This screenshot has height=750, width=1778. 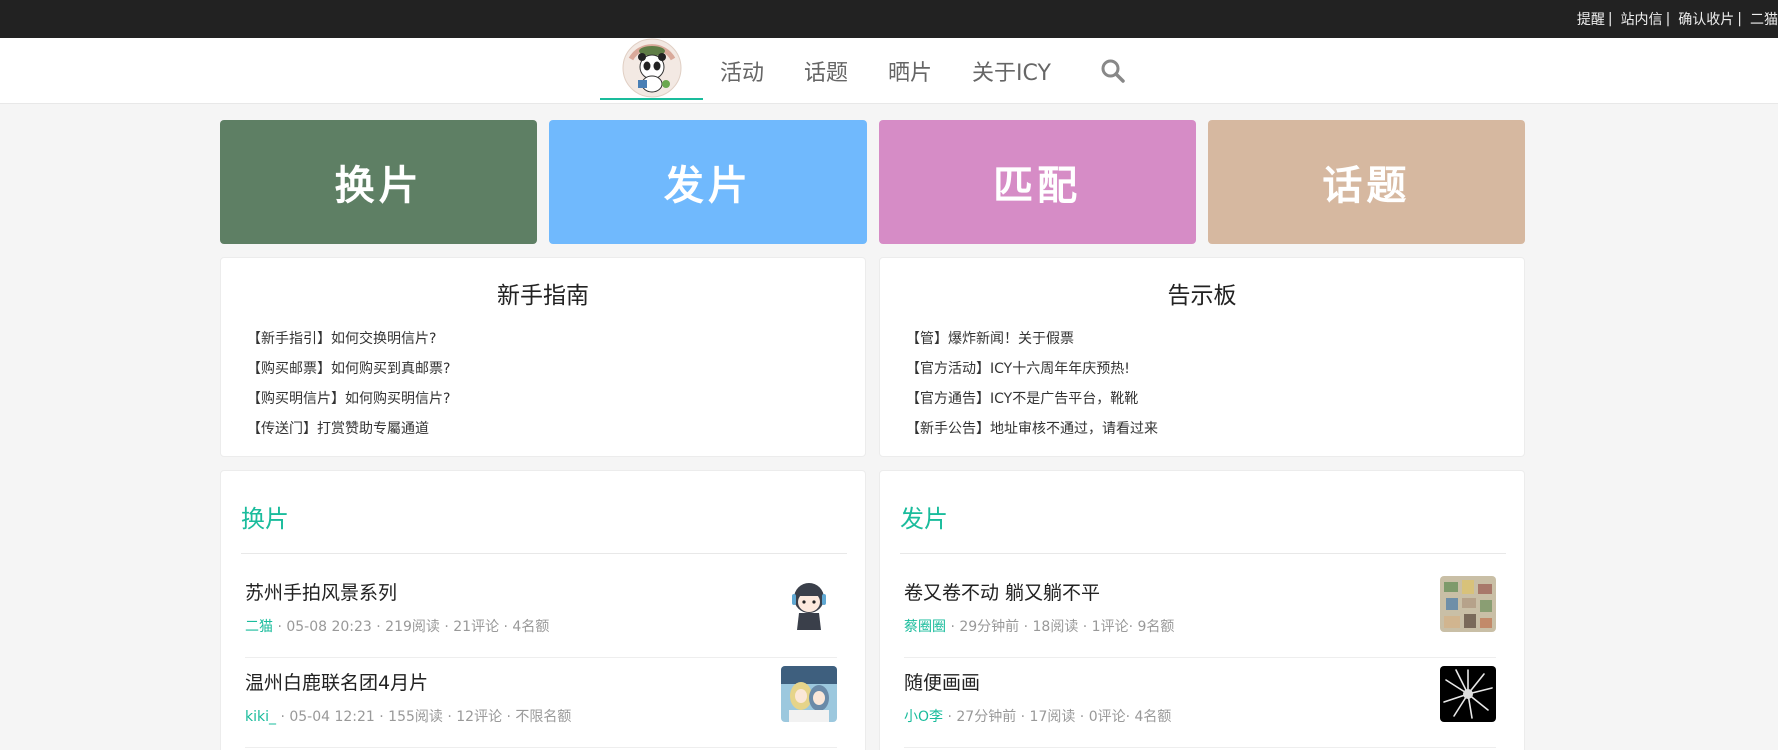 I want to click on main-nav: 活动 话题 晒片 关于ICY, so click(x=905, y=71).